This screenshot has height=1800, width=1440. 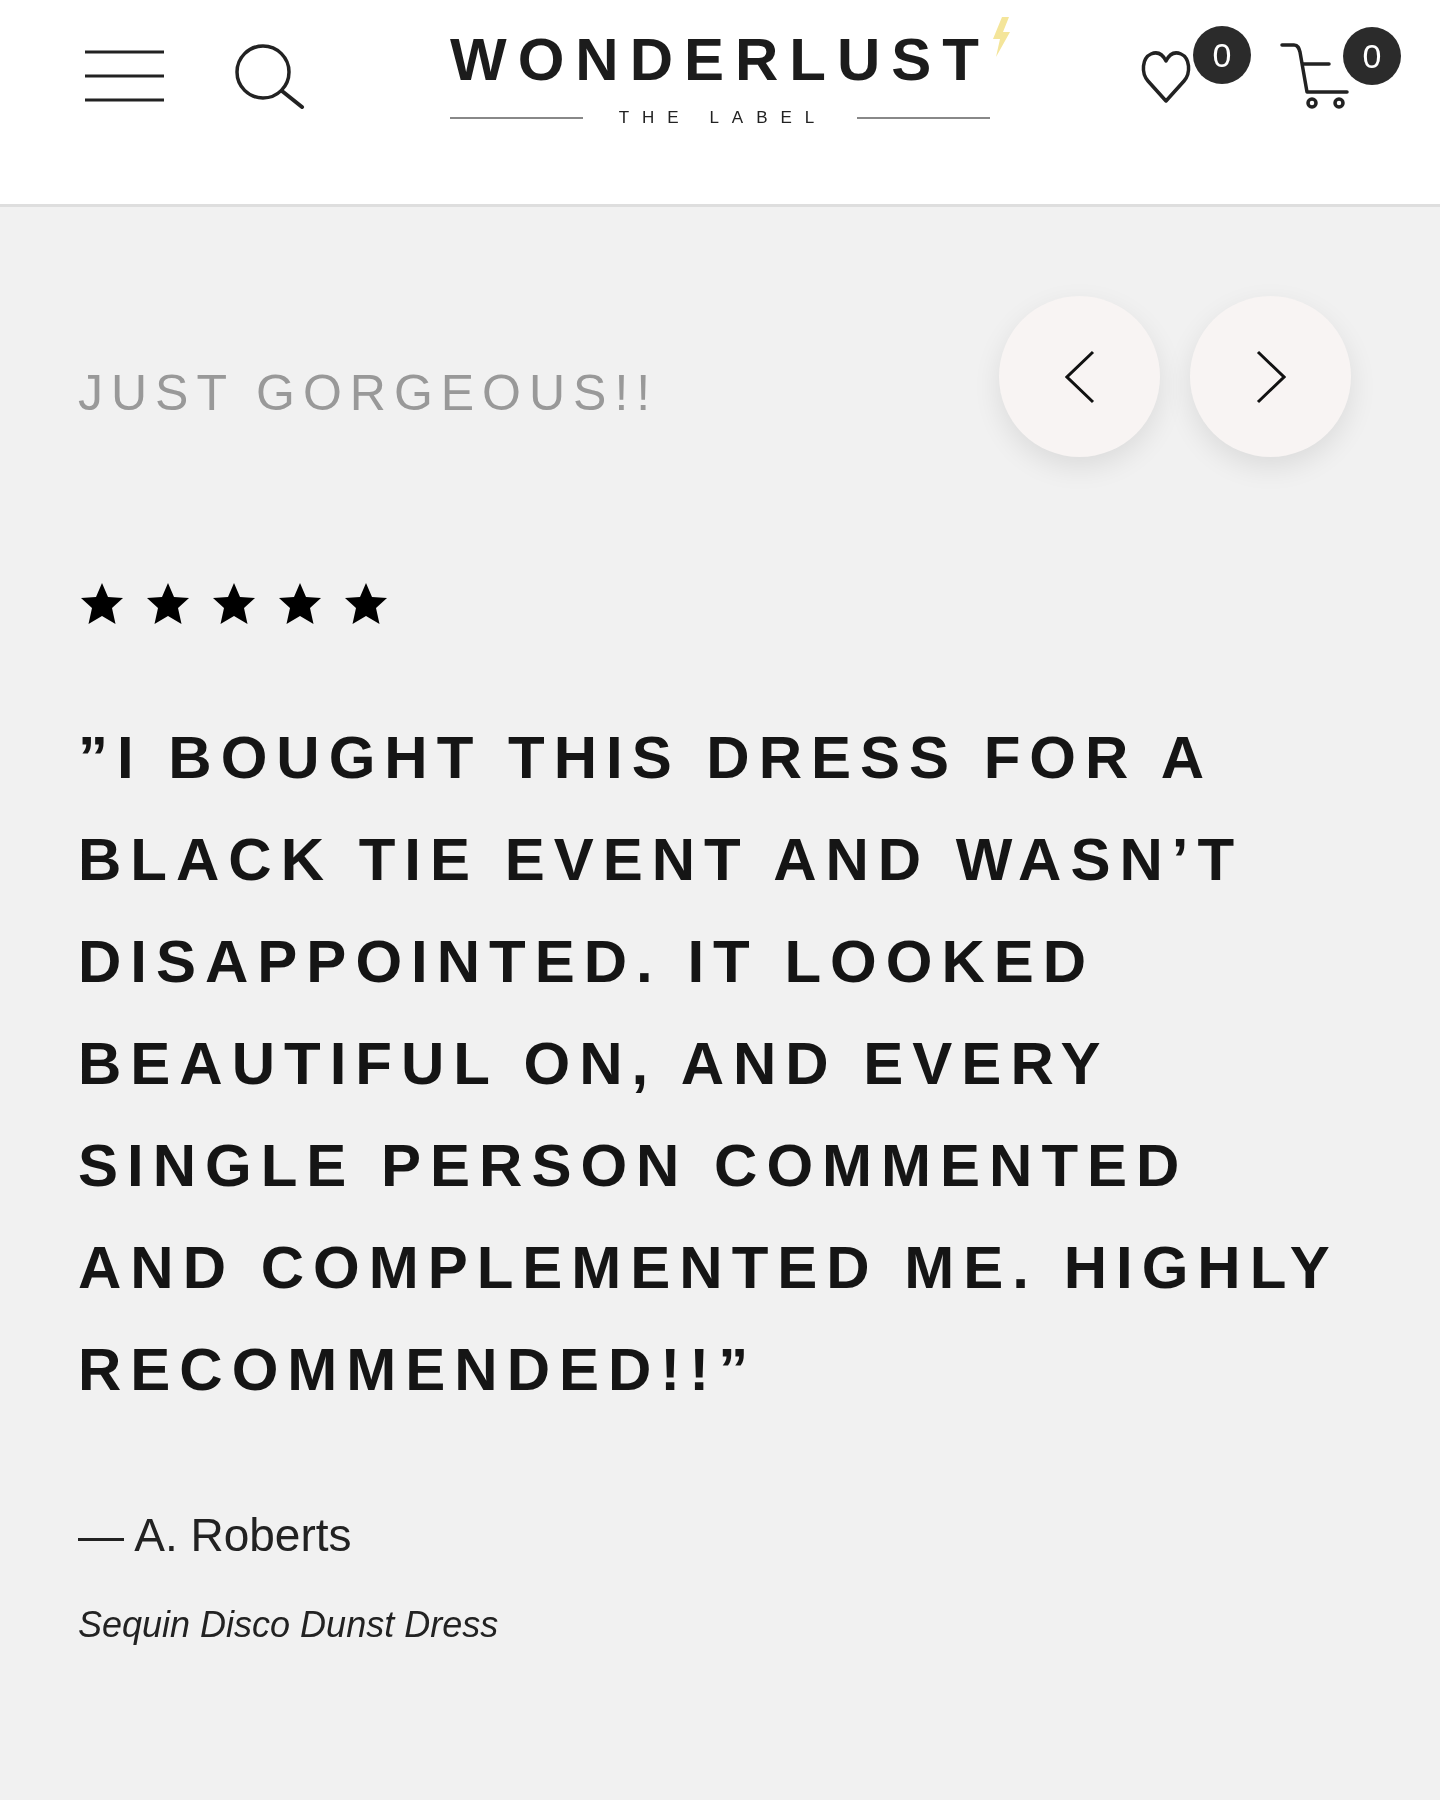 I want to click on product-name: Sequin Disco Dunst Dress, so click(x=288, y=1624).